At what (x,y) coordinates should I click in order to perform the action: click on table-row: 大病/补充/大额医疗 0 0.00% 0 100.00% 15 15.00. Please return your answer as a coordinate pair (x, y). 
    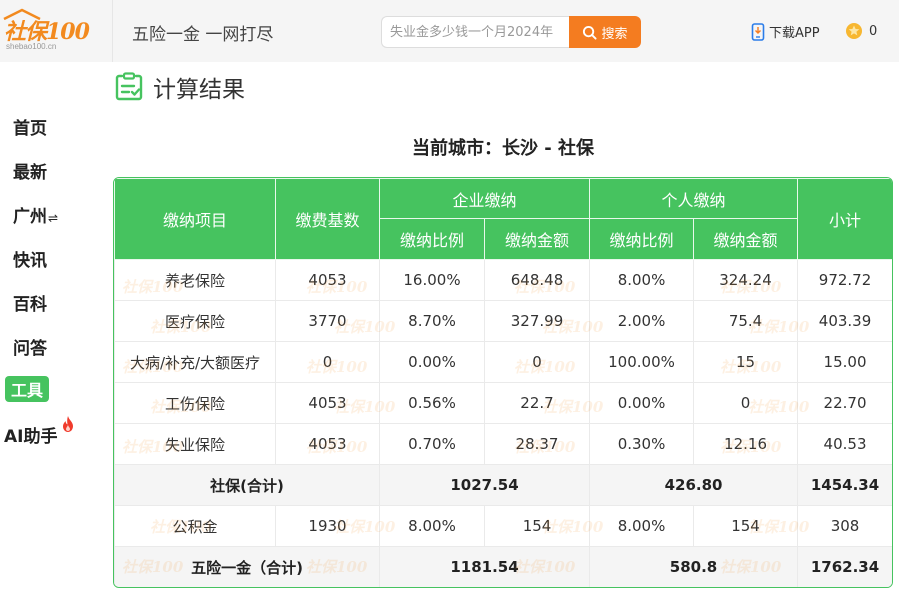
    Looking at the image, I should click on (503, 362).